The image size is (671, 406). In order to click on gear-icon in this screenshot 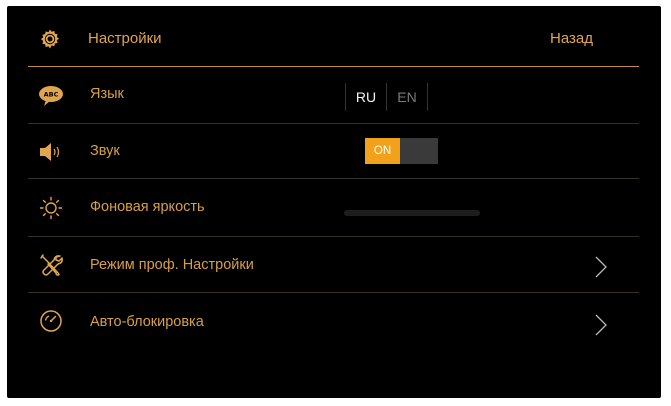, I will do `click(50, 39)`.